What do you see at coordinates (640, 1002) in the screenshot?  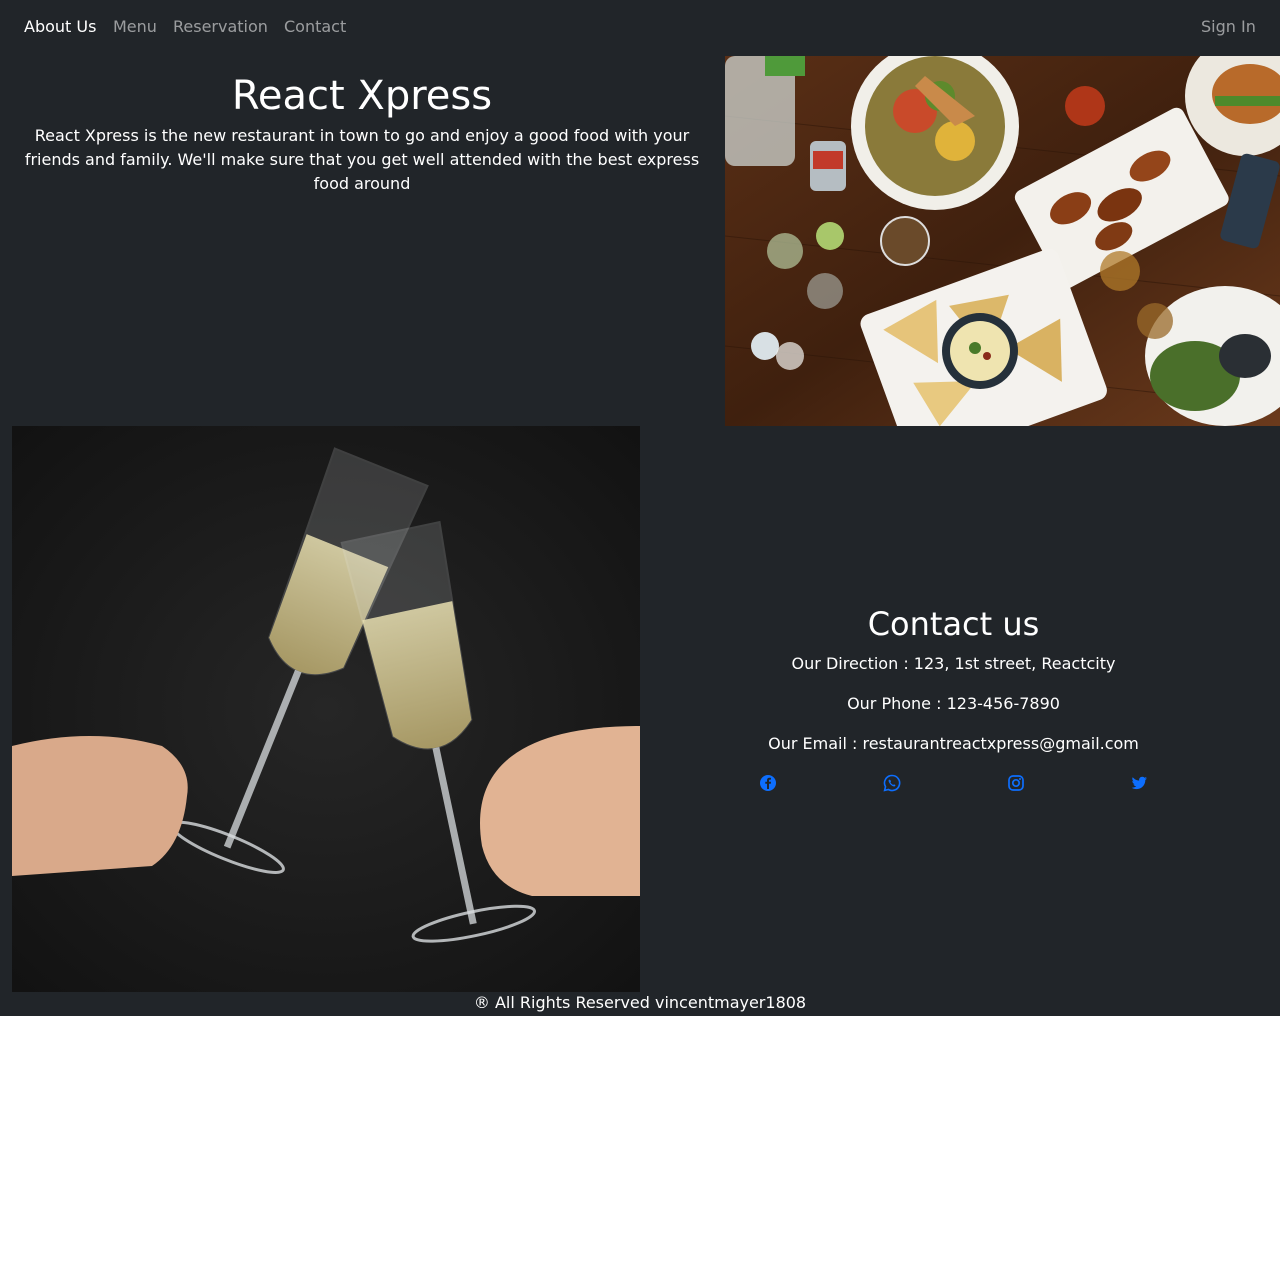 I see `footer-copyright: ® All Rights Reserved vincentmayer1808` at bounding box center [640, 1002].